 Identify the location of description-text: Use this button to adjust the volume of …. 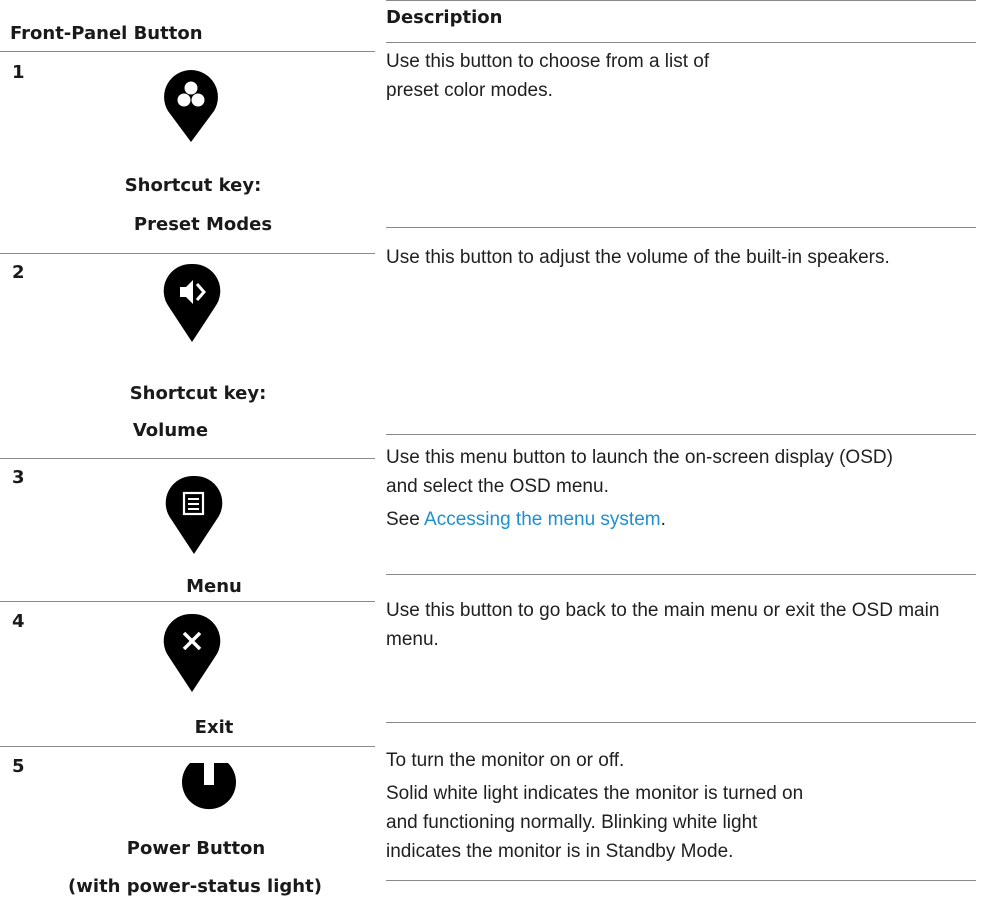
(638, 257).